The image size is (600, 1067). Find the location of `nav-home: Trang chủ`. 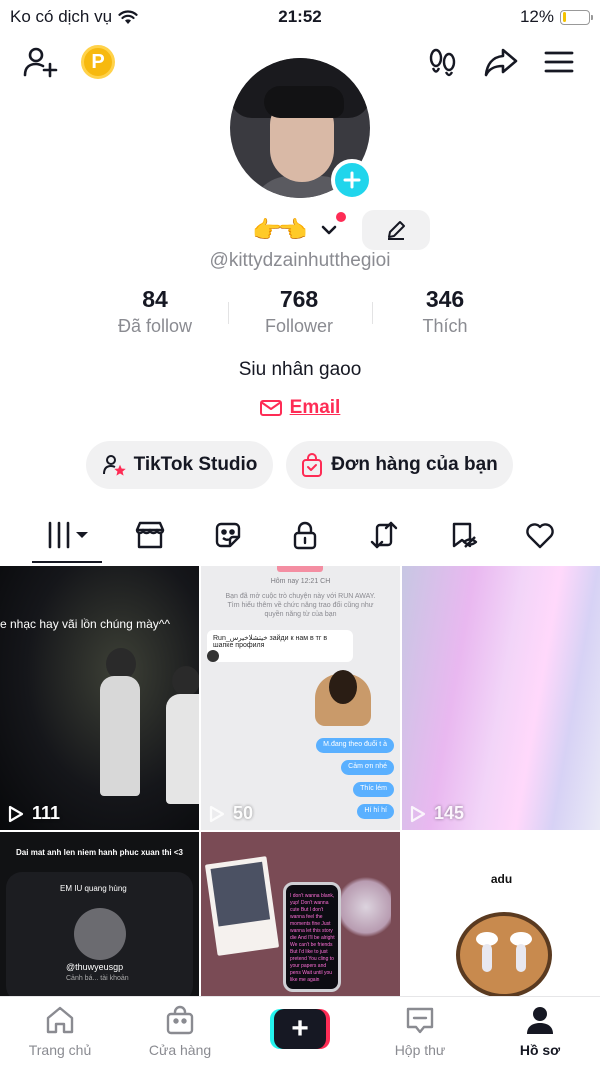

nav-home: Trang chủ is located at coordinates (60, 1031).